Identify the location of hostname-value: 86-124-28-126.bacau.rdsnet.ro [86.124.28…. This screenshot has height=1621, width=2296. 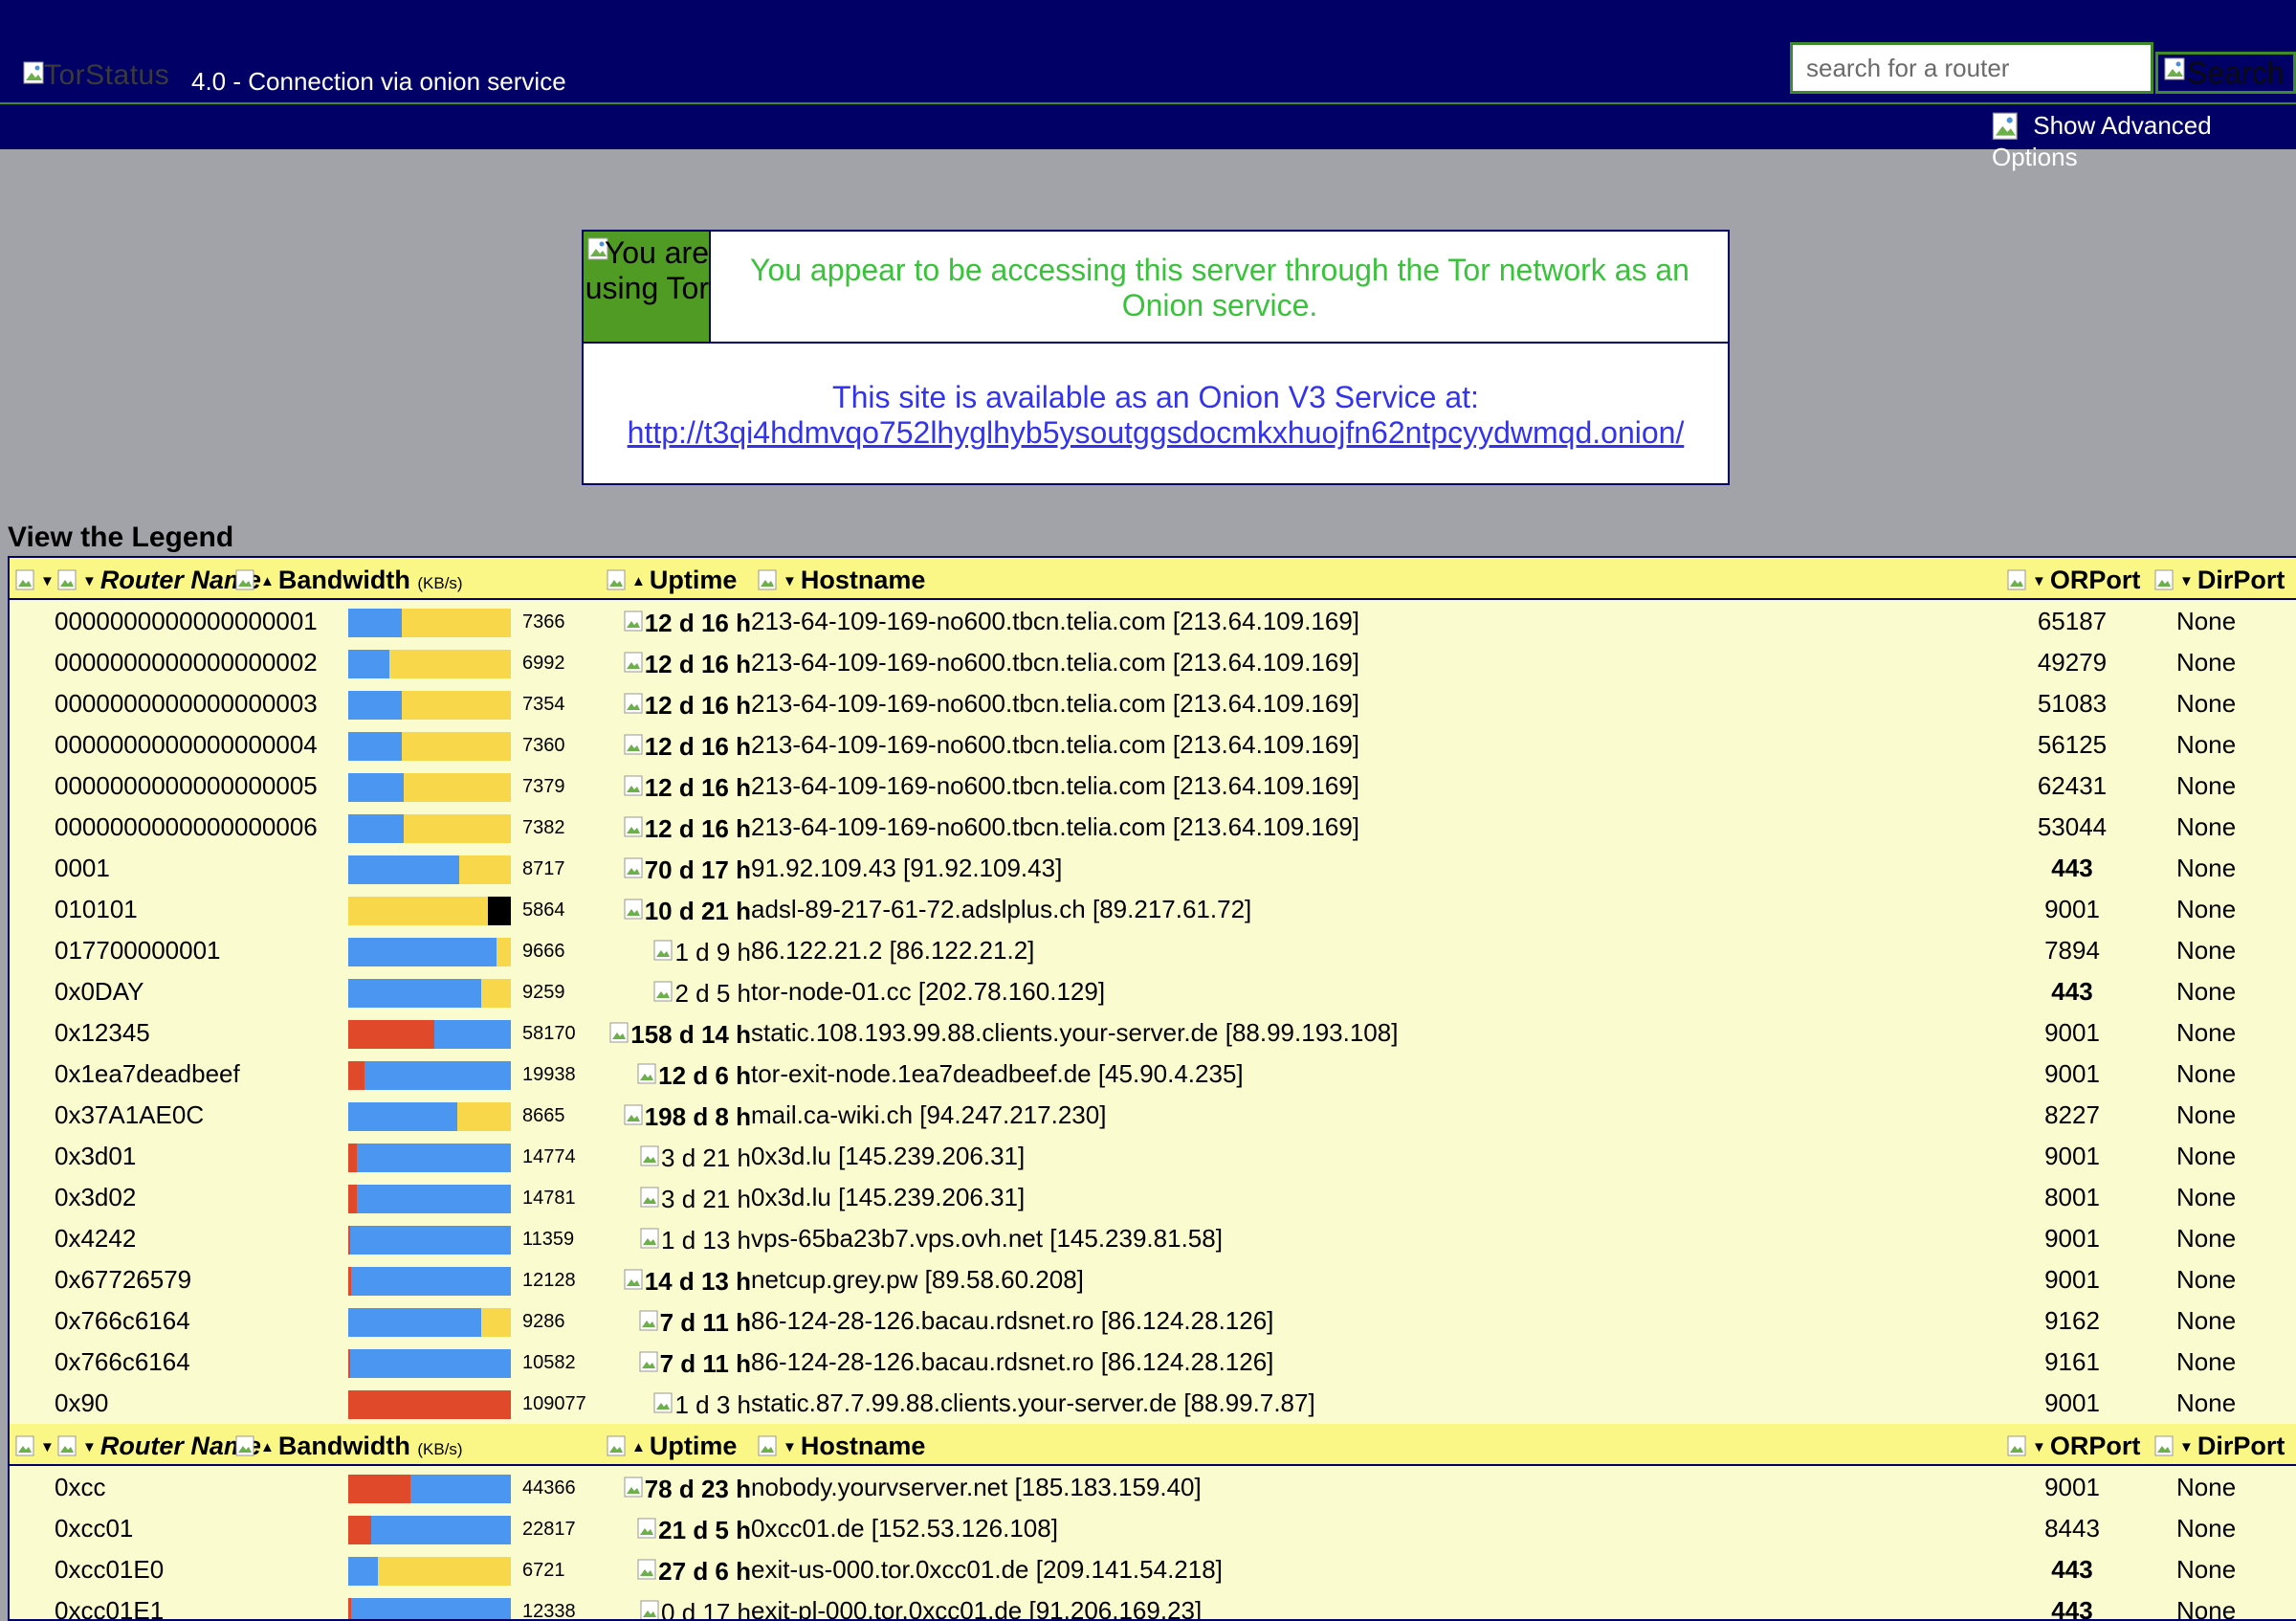
(1012, 1320).